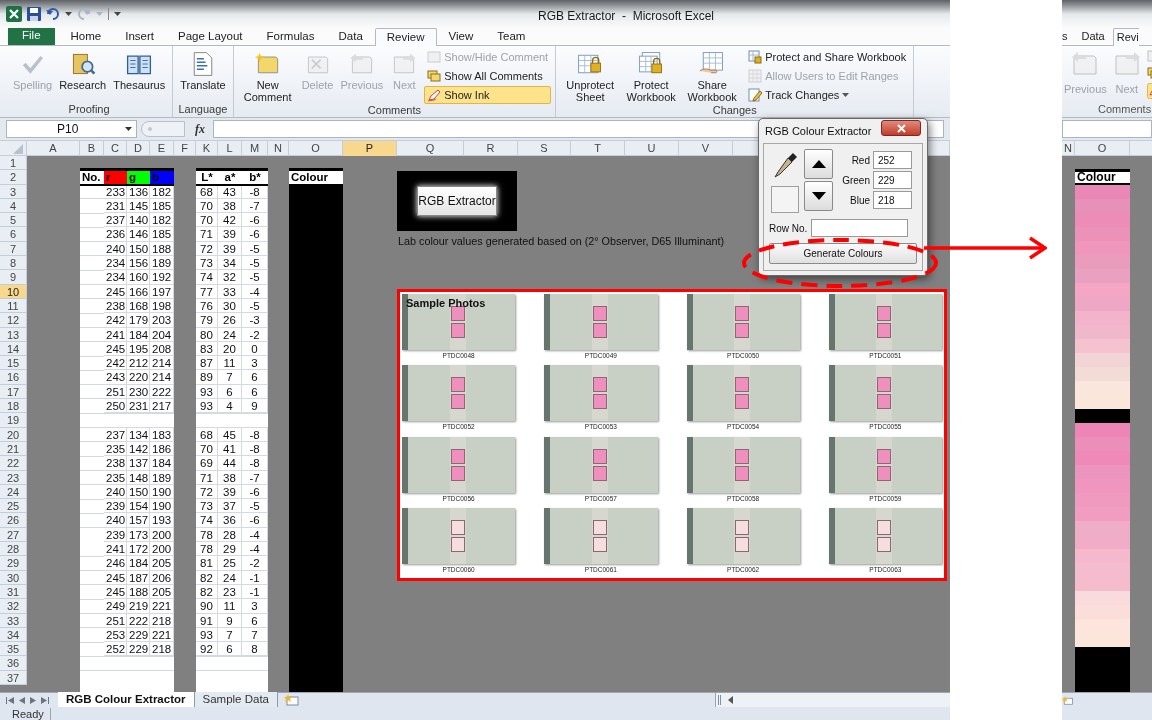 This screenshot has height=720, width=1152. I want to click on table-cell: 249, so click(115, 606).